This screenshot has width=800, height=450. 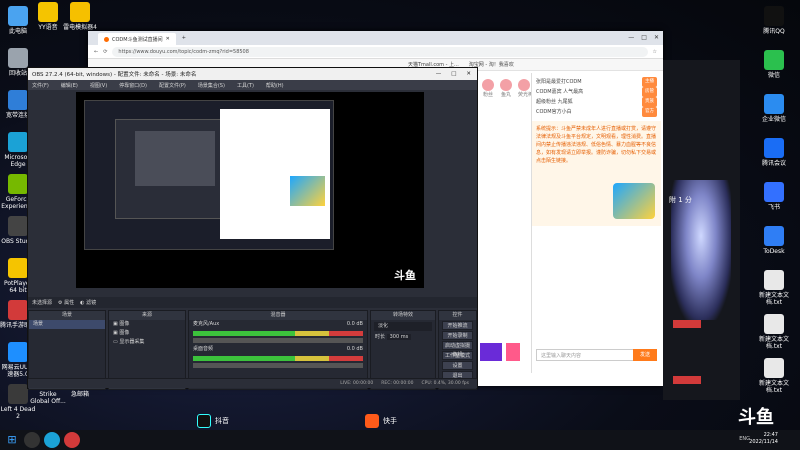 What do you see at coordinates (381, 421) in the screenshot?
I see `kuaishou-logo: 快手` at bounding box center [381, 421].